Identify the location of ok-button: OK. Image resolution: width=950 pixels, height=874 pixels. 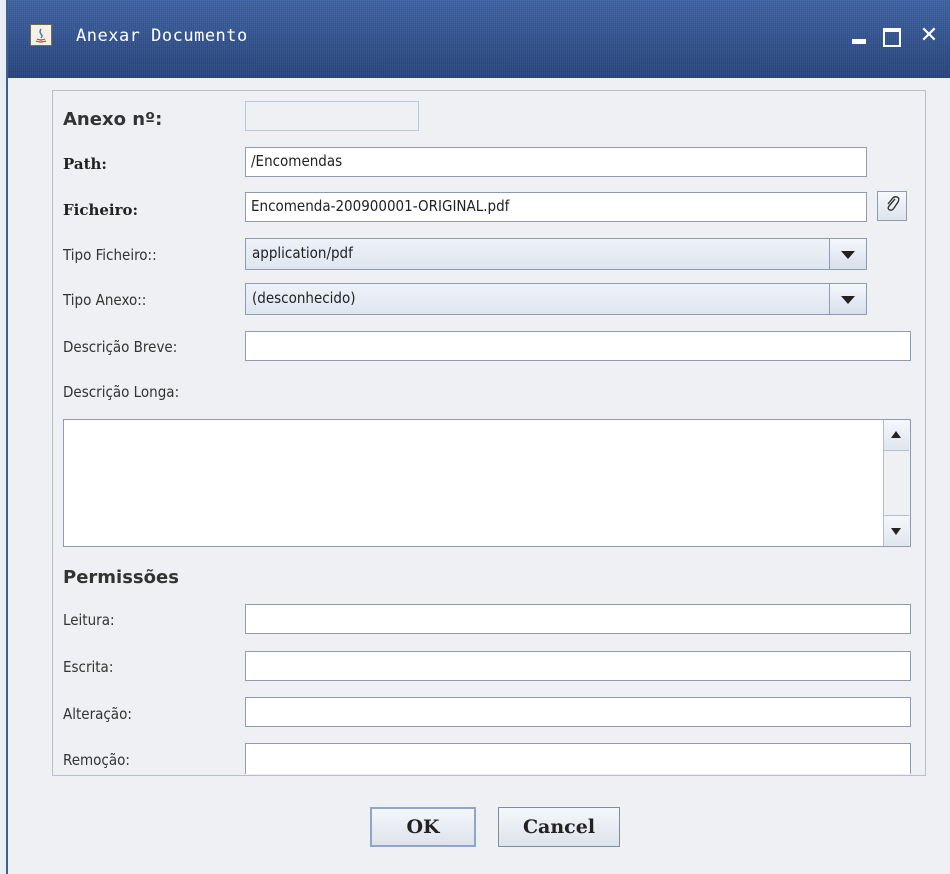
(423, 827).